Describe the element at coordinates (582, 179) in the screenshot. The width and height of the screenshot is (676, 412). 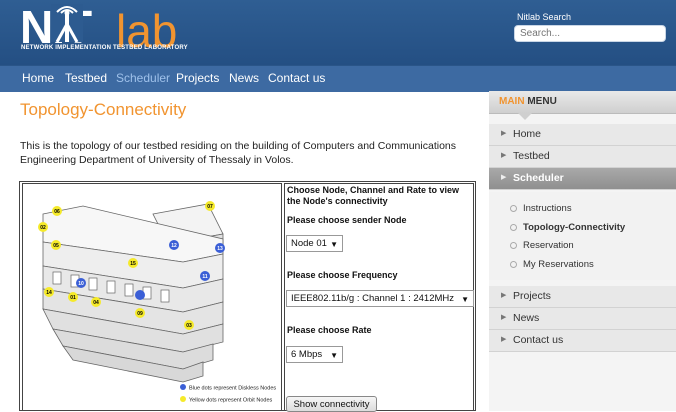
I see `sidebar-item-scheduler: ▶ Scheduler` at that location.